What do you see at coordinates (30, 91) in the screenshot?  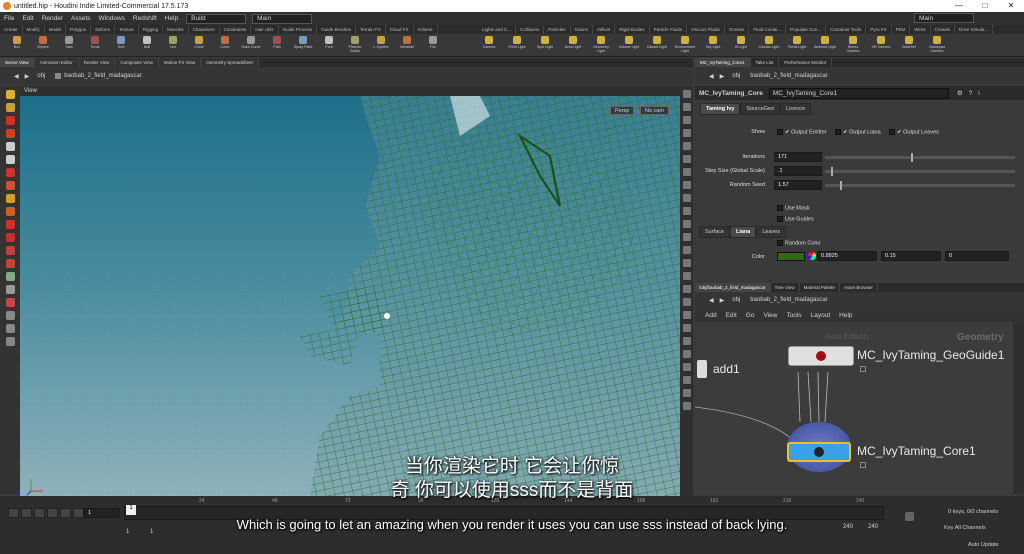 I see `view-label: View` at bounding box center [30, 91].